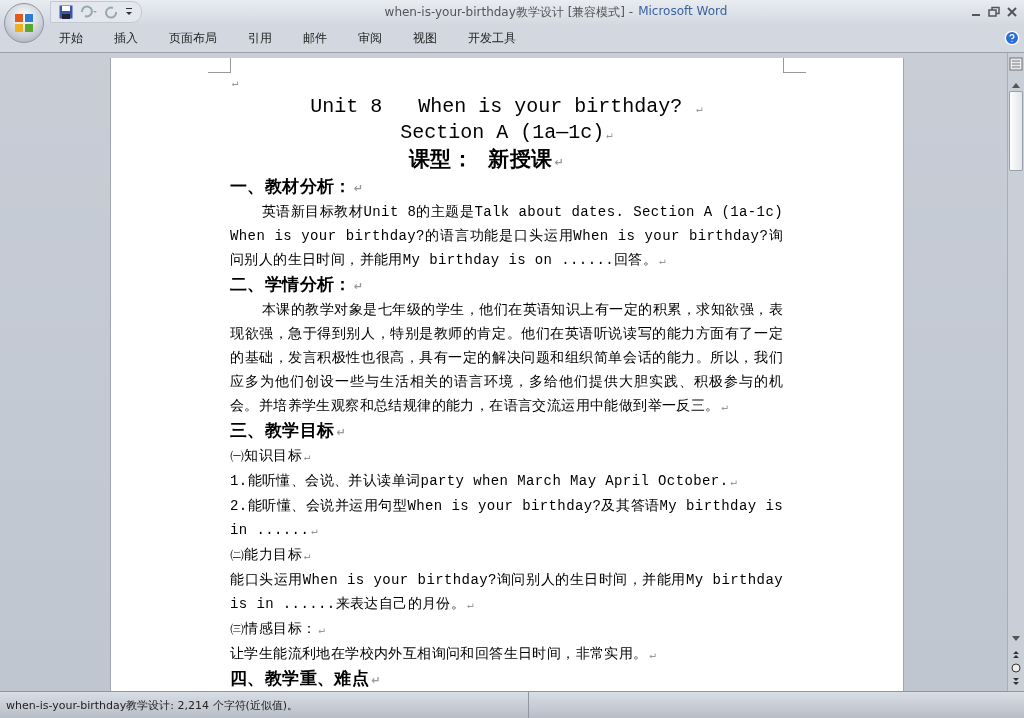 The width and height of the screenshot is (1024, 718). Describe the element at coordinates (271, 555) in the screenshot. I see `paragraph: ㈡能力目标↵` at that location.